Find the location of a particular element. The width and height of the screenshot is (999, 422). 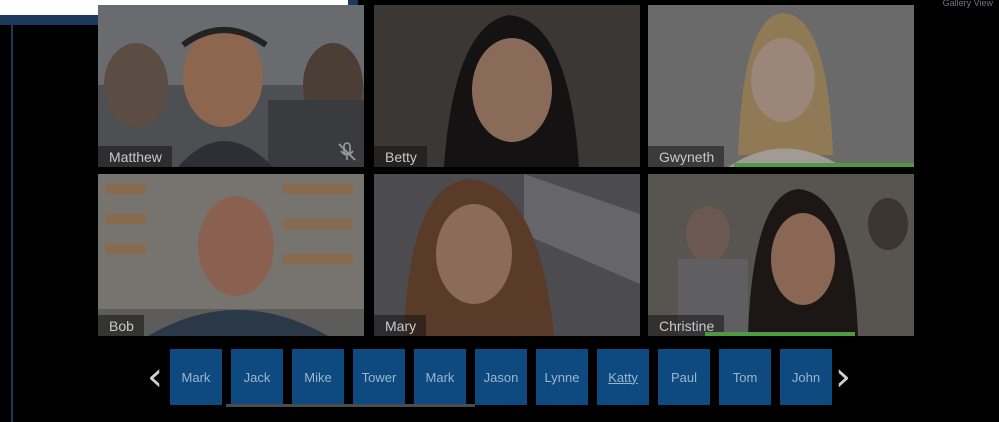

thumbnail-jack: Jack is located at coordinates (257, 377).